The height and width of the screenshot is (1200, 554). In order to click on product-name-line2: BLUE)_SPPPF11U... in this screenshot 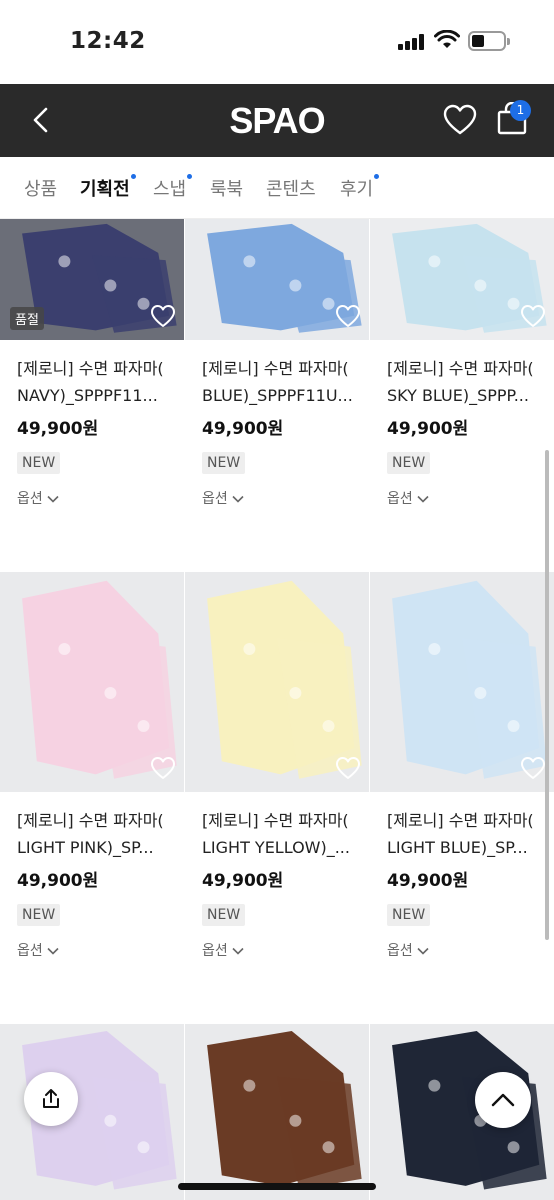, I will do `click(277, 395)`.